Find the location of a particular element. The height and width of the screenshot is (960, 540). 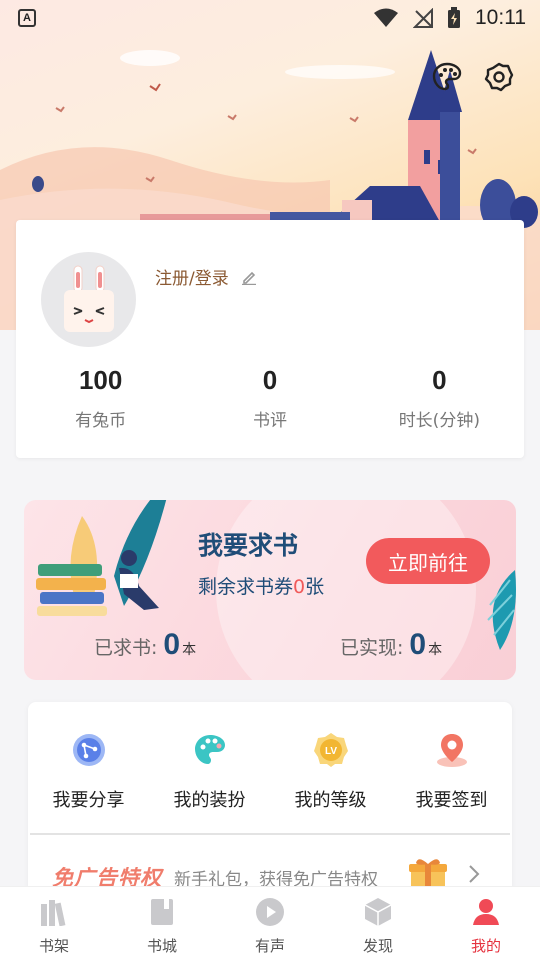

request-book-title: 我要求书 is located at coordinates (248, 545).